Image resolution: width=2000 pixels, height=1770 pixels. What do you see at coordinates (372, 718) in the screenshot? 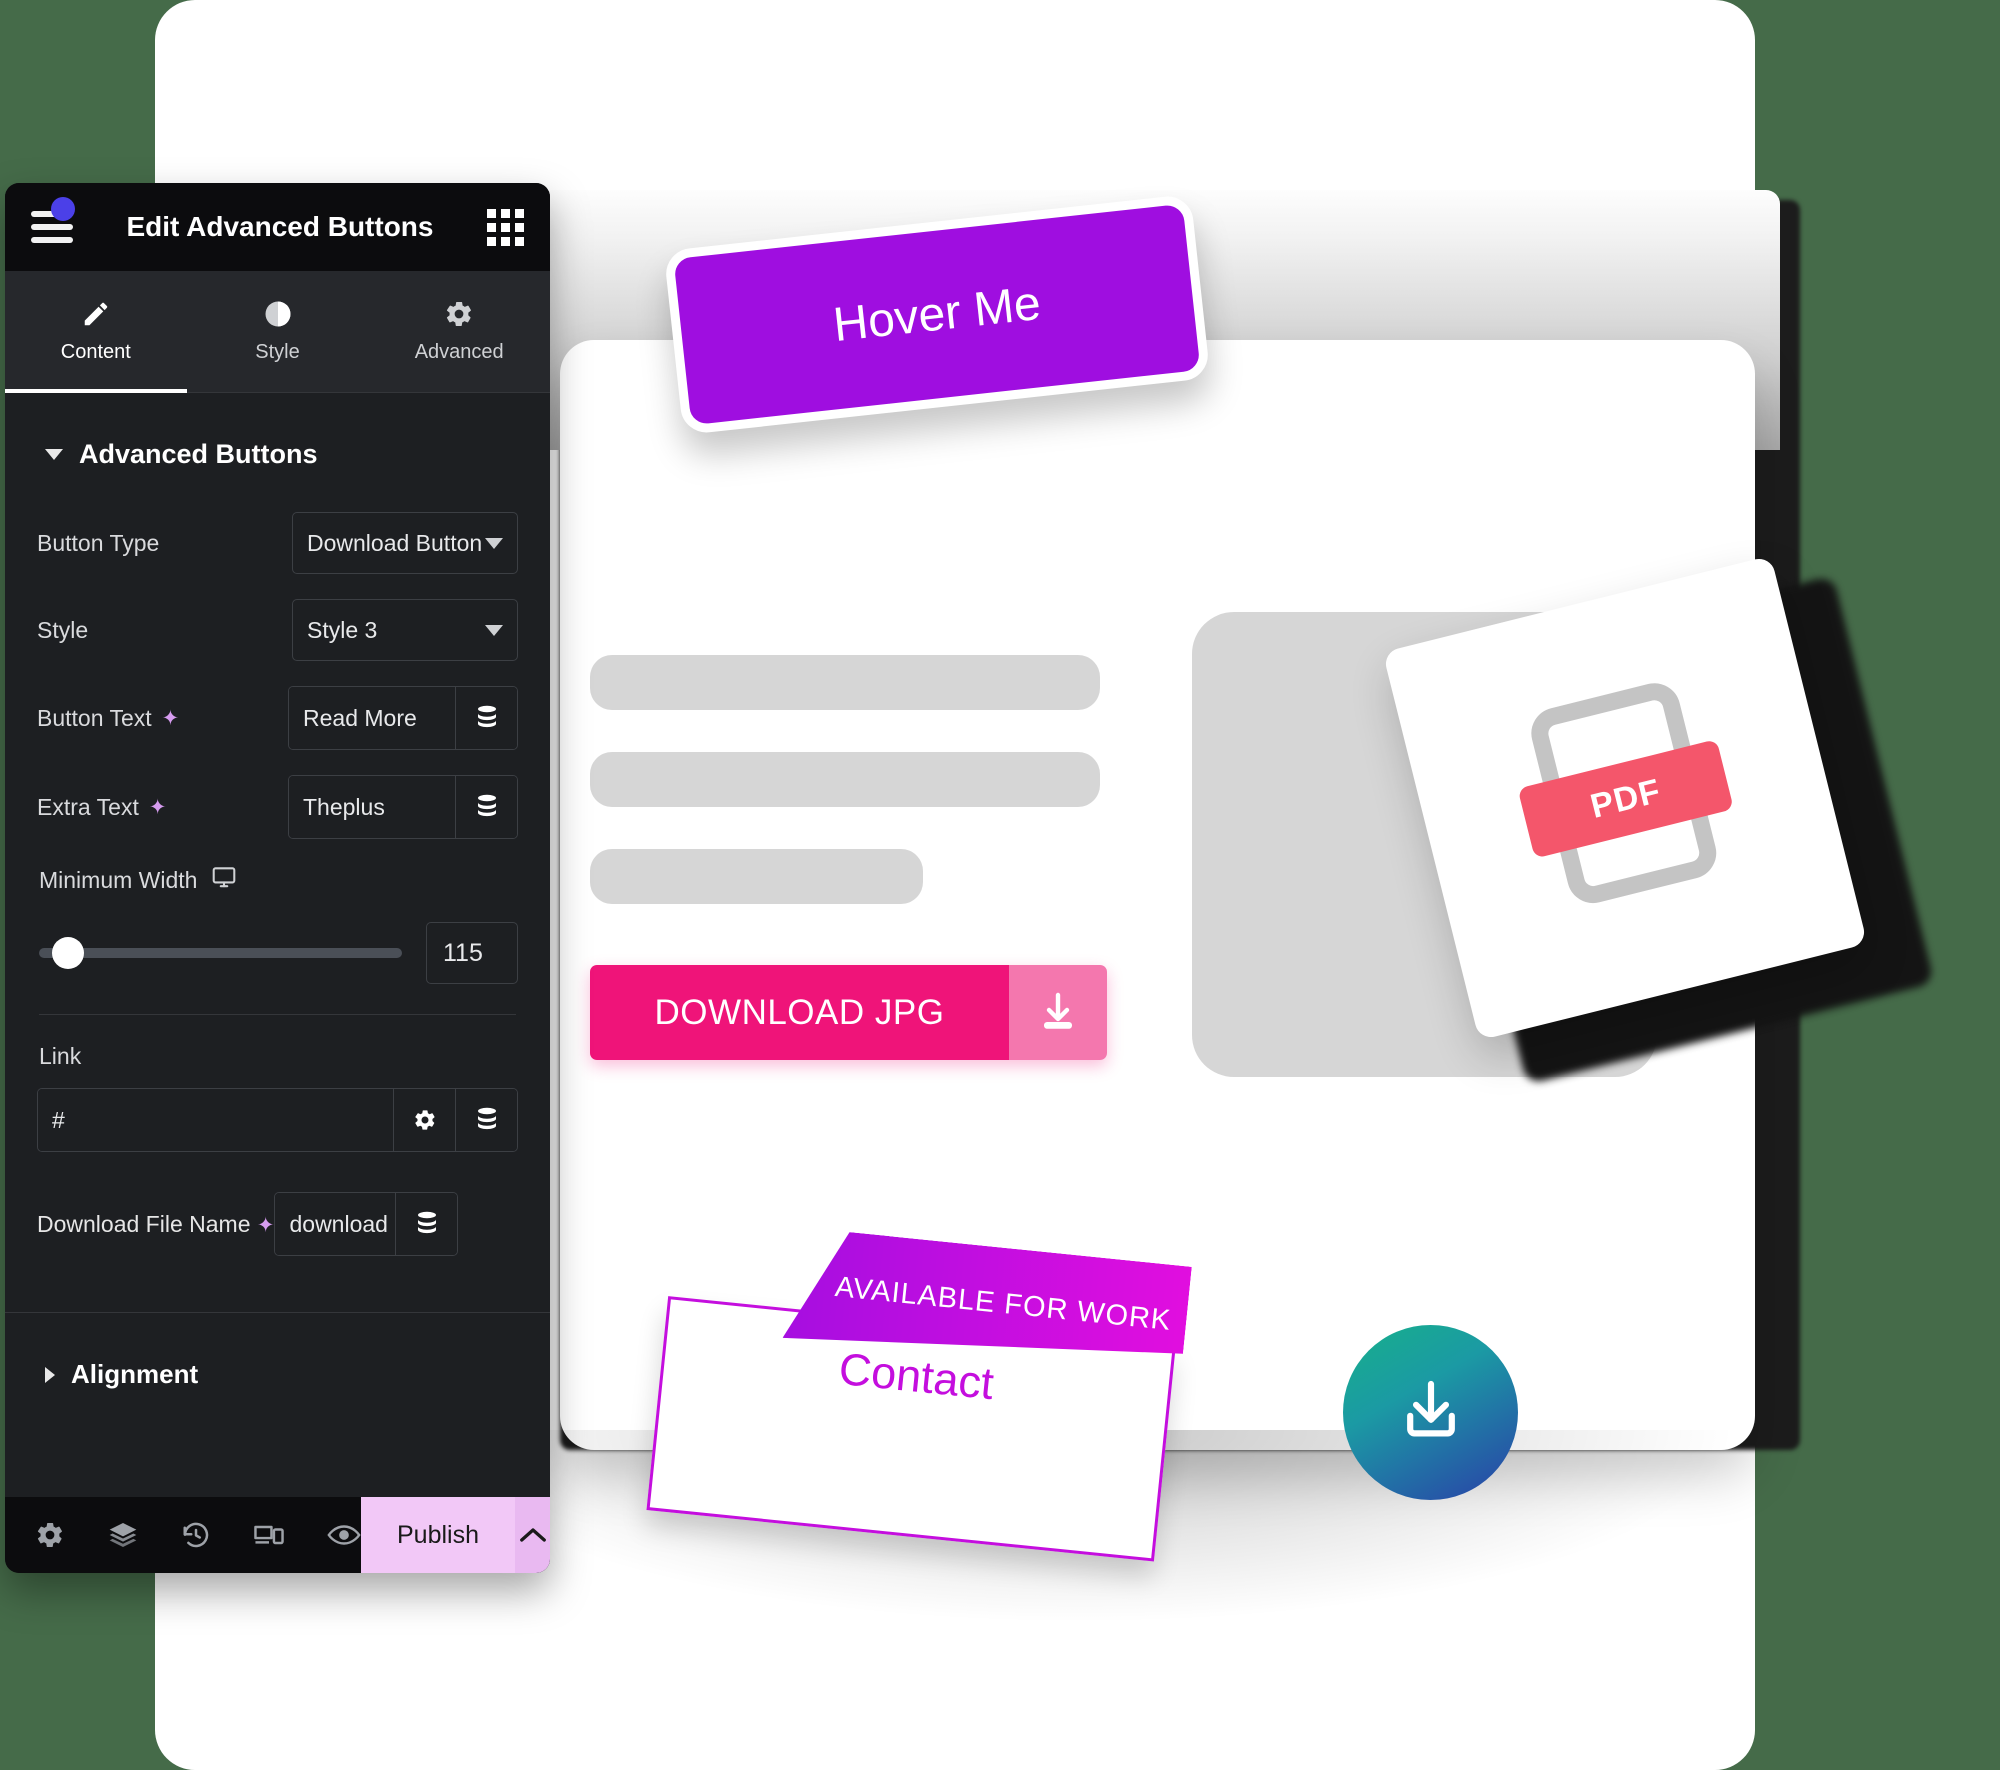
I see `button-text-input: Read More` at bounding box center [372, 718].